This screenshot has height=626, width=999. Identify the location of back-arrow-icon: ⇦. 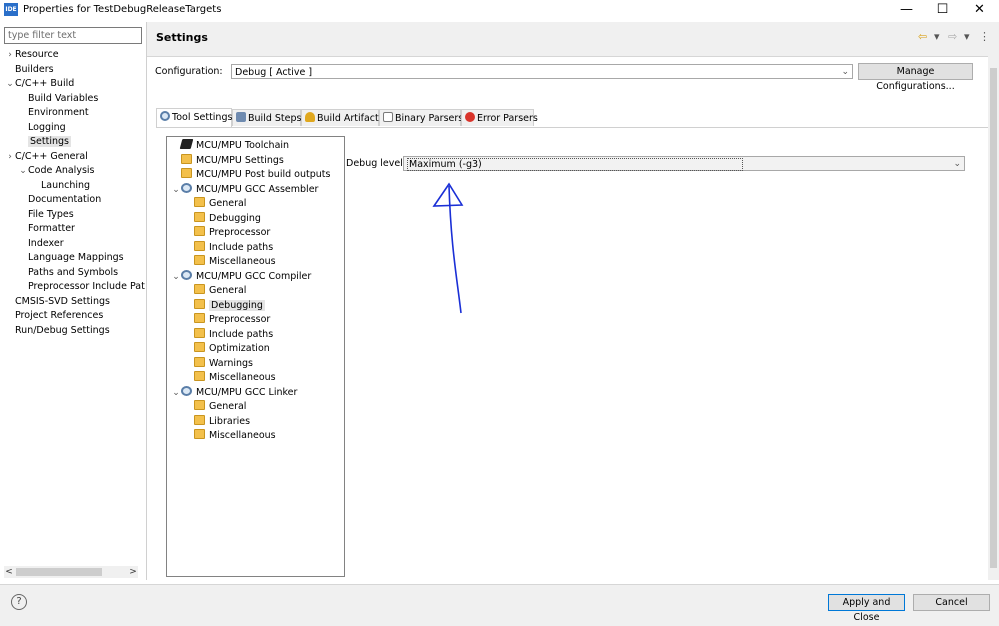
(922, 36).